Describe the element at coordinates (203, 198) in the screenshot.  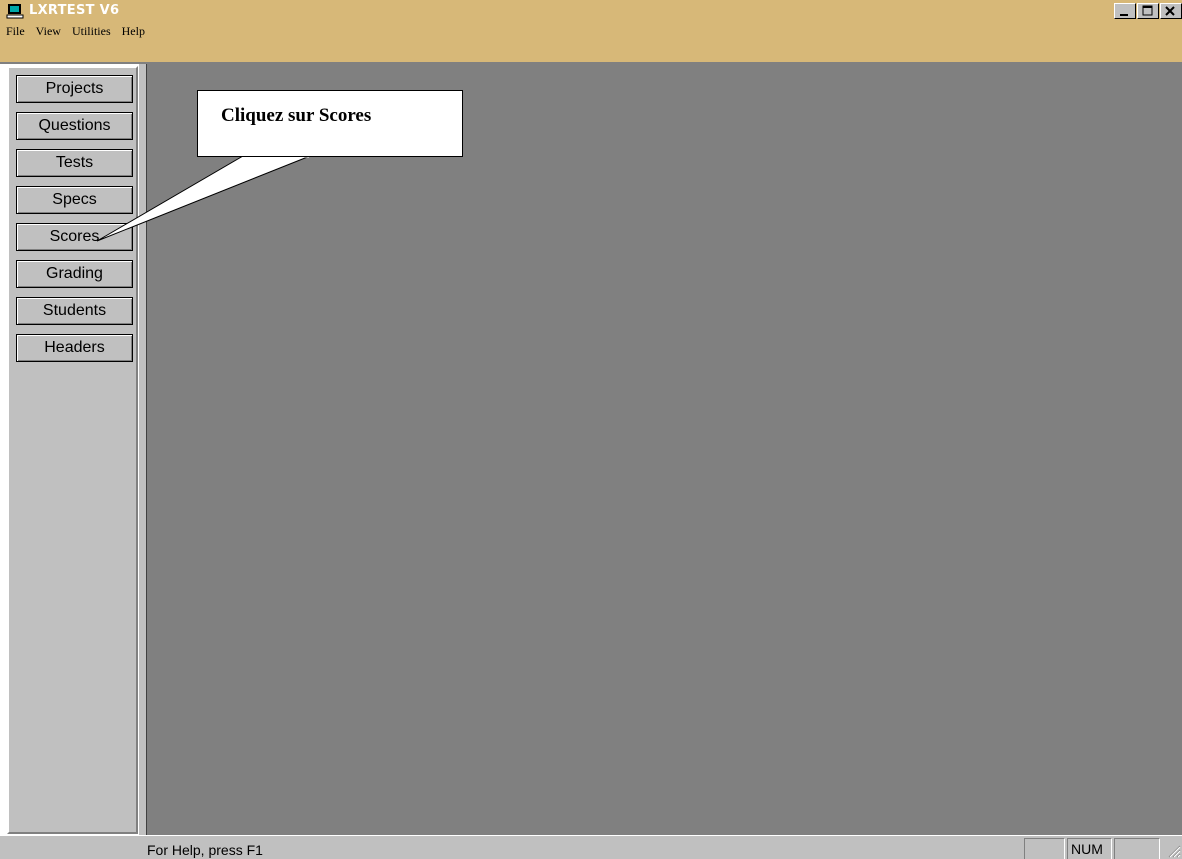
I see `callout-pointer` at that location.